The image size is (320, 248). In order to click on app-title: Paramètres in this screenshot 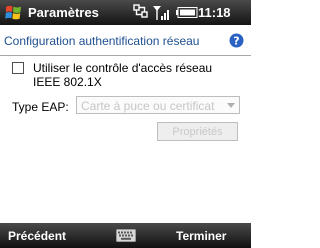, I will do `click(63, 12)`.